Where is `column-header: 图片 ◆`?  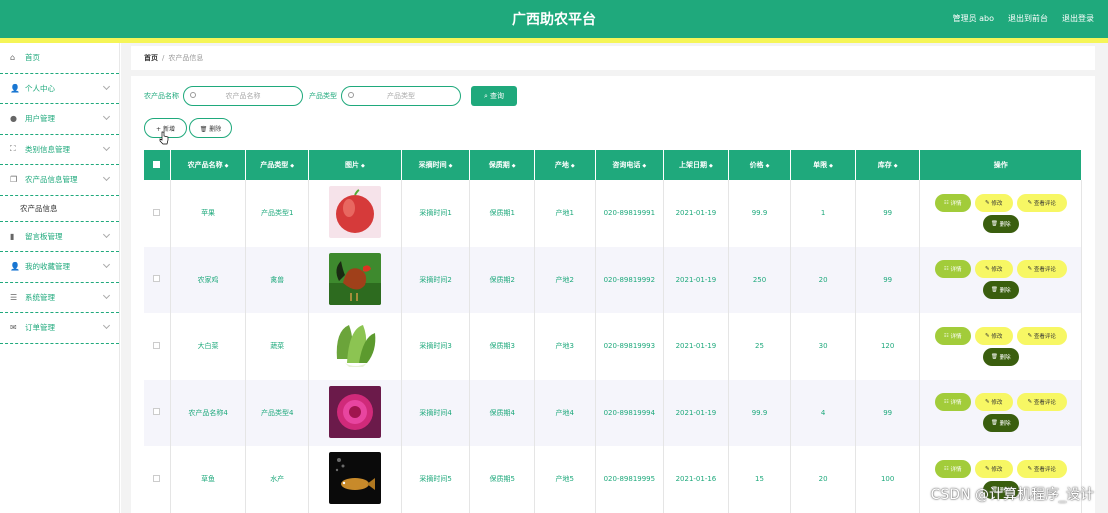
column-header: 图片 ◆ is located at coordinates (355, 165).